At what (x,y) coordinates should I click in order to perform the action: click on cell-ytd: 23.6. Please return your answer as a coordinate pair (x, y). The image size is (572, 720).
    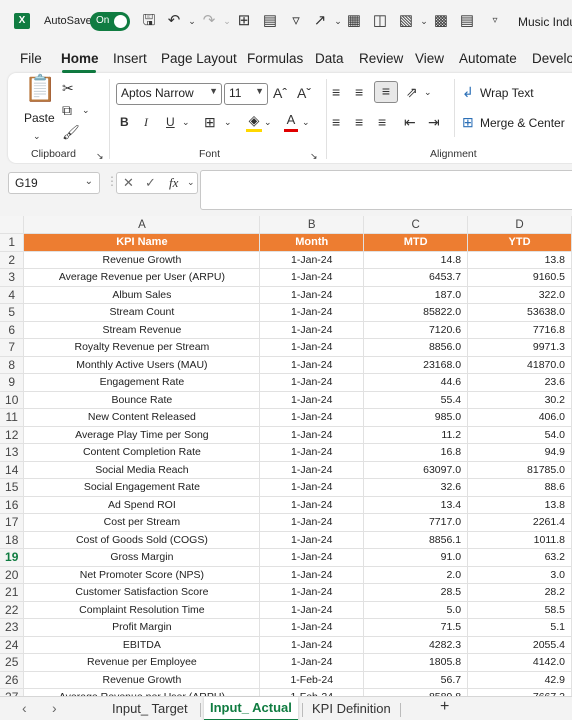
    Looking at the image, I should click on (519, 382).